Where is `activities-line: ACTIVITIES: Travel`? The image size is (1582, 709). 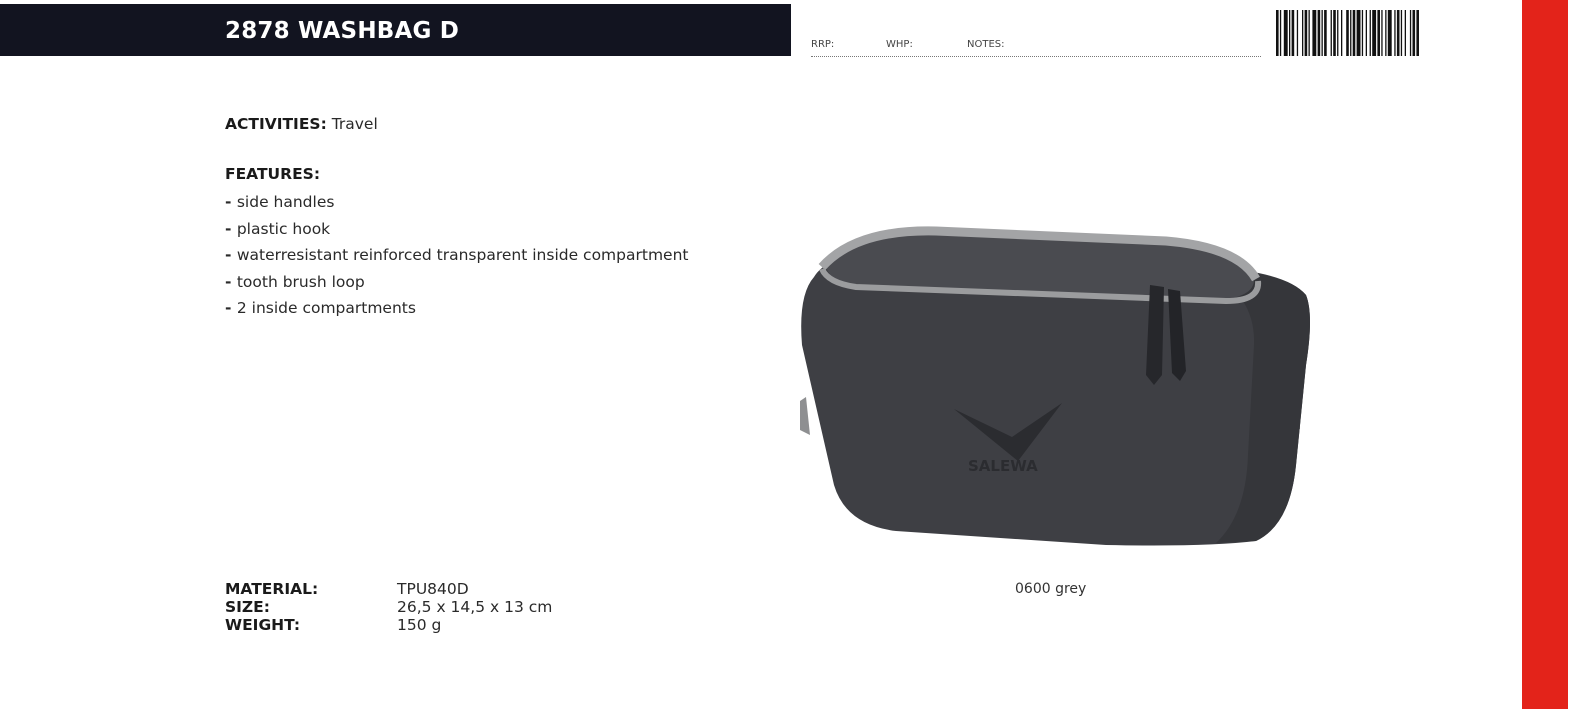 activities-line: ACTIVITIES: Travel is located at coordinates (301, 124).